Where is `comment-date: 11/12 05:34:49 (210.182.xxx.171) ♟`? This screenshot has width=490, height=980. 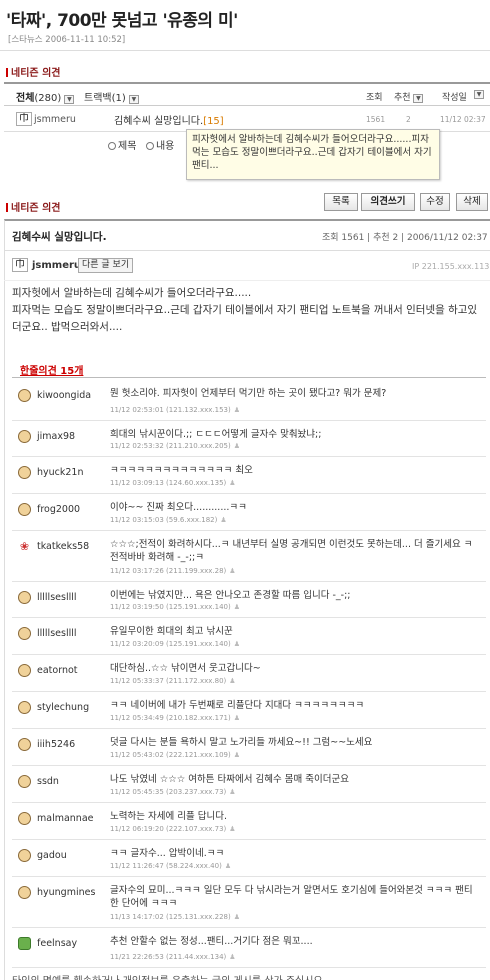 comment-date: 11/12 05:34:49 (210.182.xxx.171) ♟ is located at coordinates (175, 718).